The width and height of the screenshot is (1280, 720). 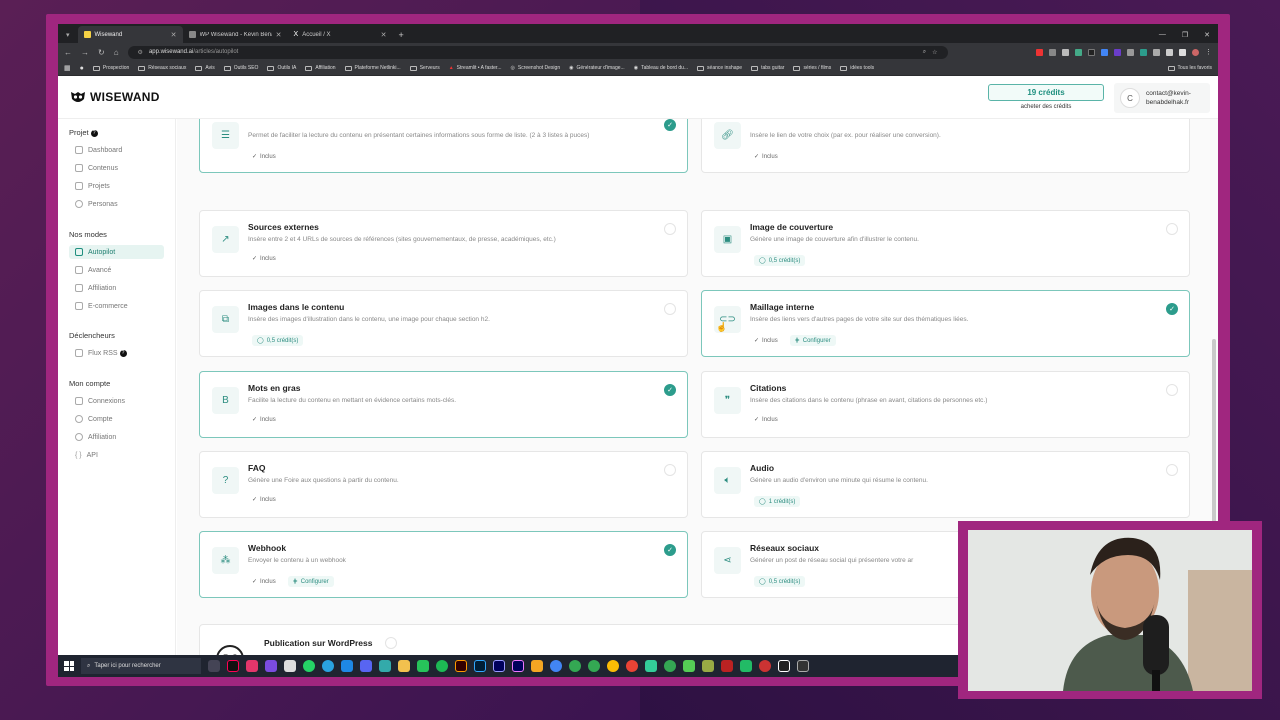 What do you see at coordinates (68, 52) in the screenshot?
I see `back-icon: ←` at bounding box center [68, 52].